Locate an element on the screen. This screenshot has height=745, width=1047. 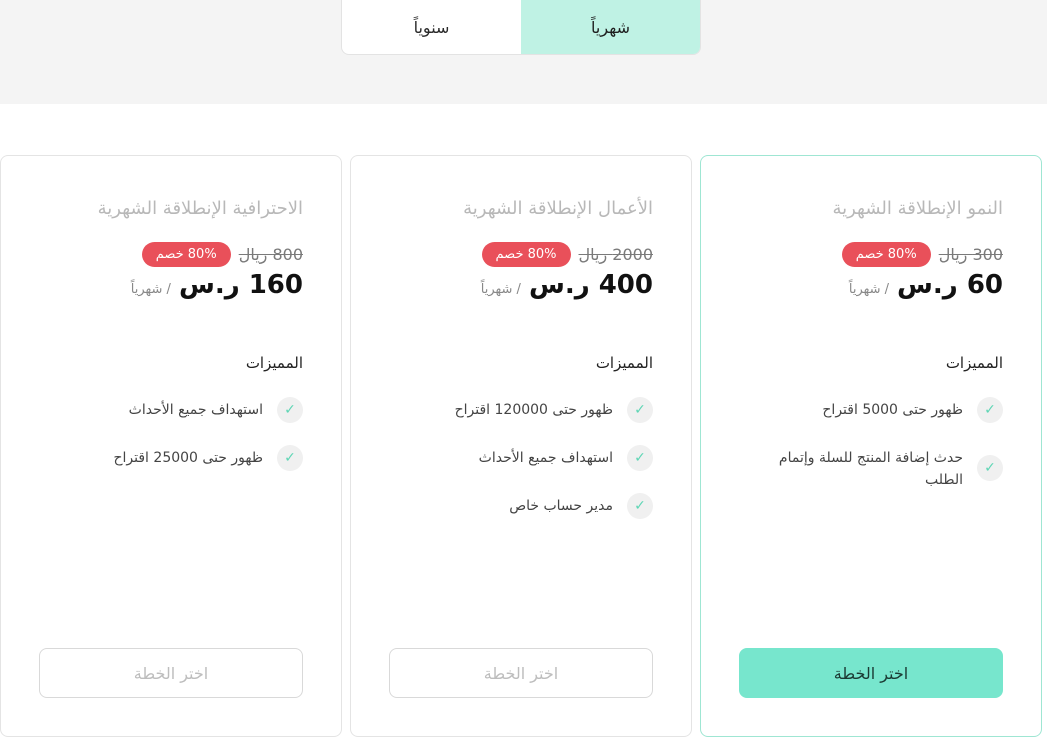
feature-text: ظهور حتى 5000 اقتراح is located at coordinates (892, 410).